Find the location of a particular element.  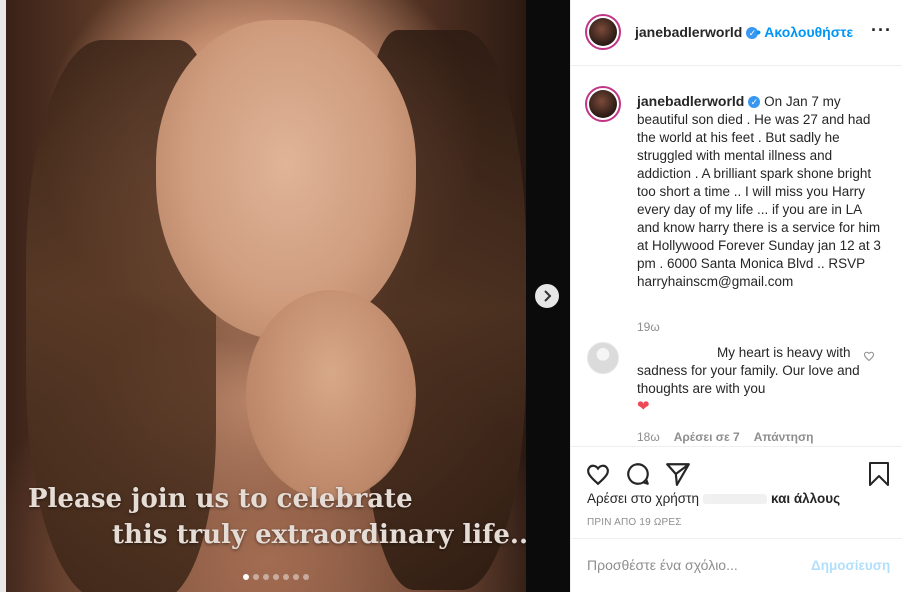

comment-button is located at coordinates (638, 474).